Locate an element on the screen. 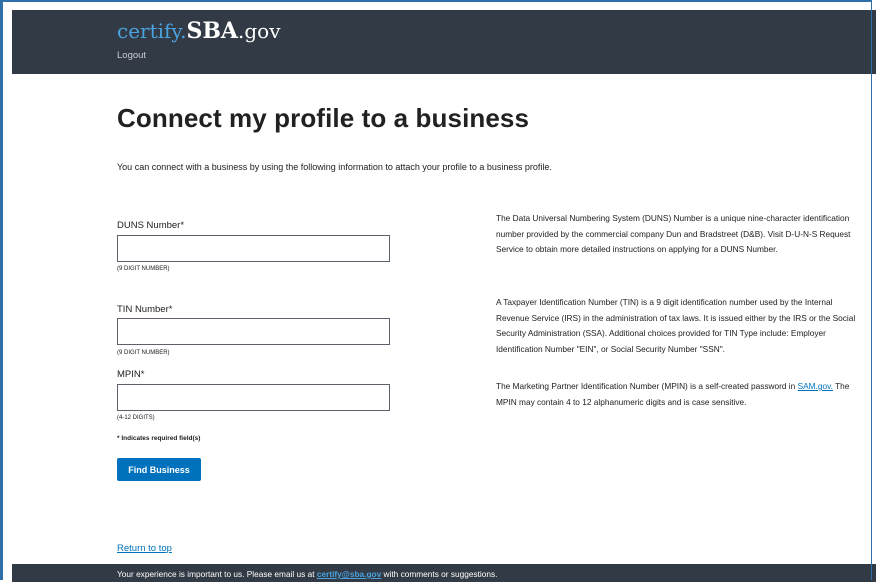 This screenshot has height=582, width=876. logo-prefix: certify. is located at coordinates (152, 31).